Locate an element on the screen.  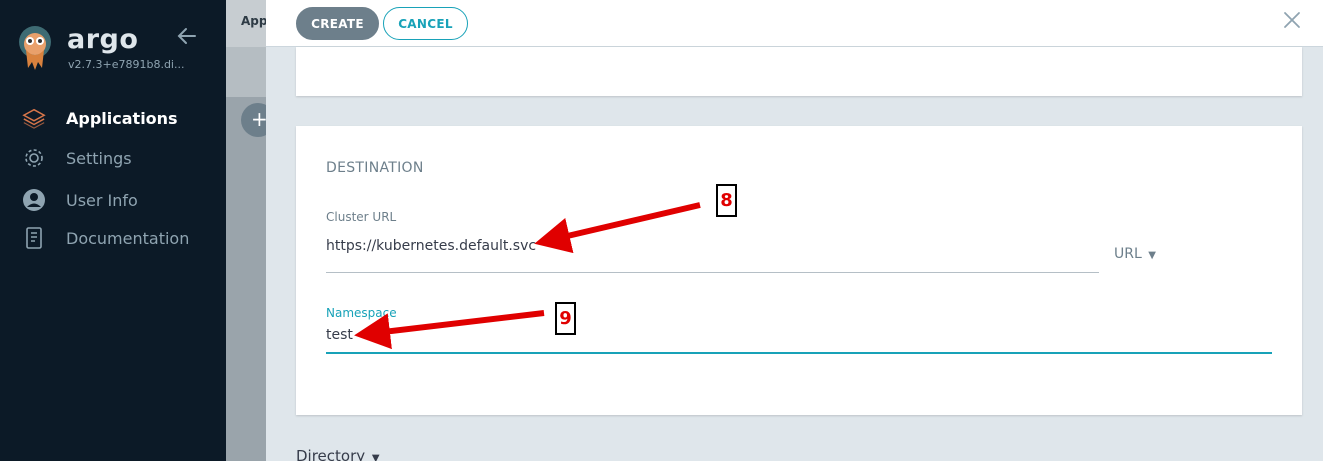
underlying-header: Appl is located at coordinates (246, 23).